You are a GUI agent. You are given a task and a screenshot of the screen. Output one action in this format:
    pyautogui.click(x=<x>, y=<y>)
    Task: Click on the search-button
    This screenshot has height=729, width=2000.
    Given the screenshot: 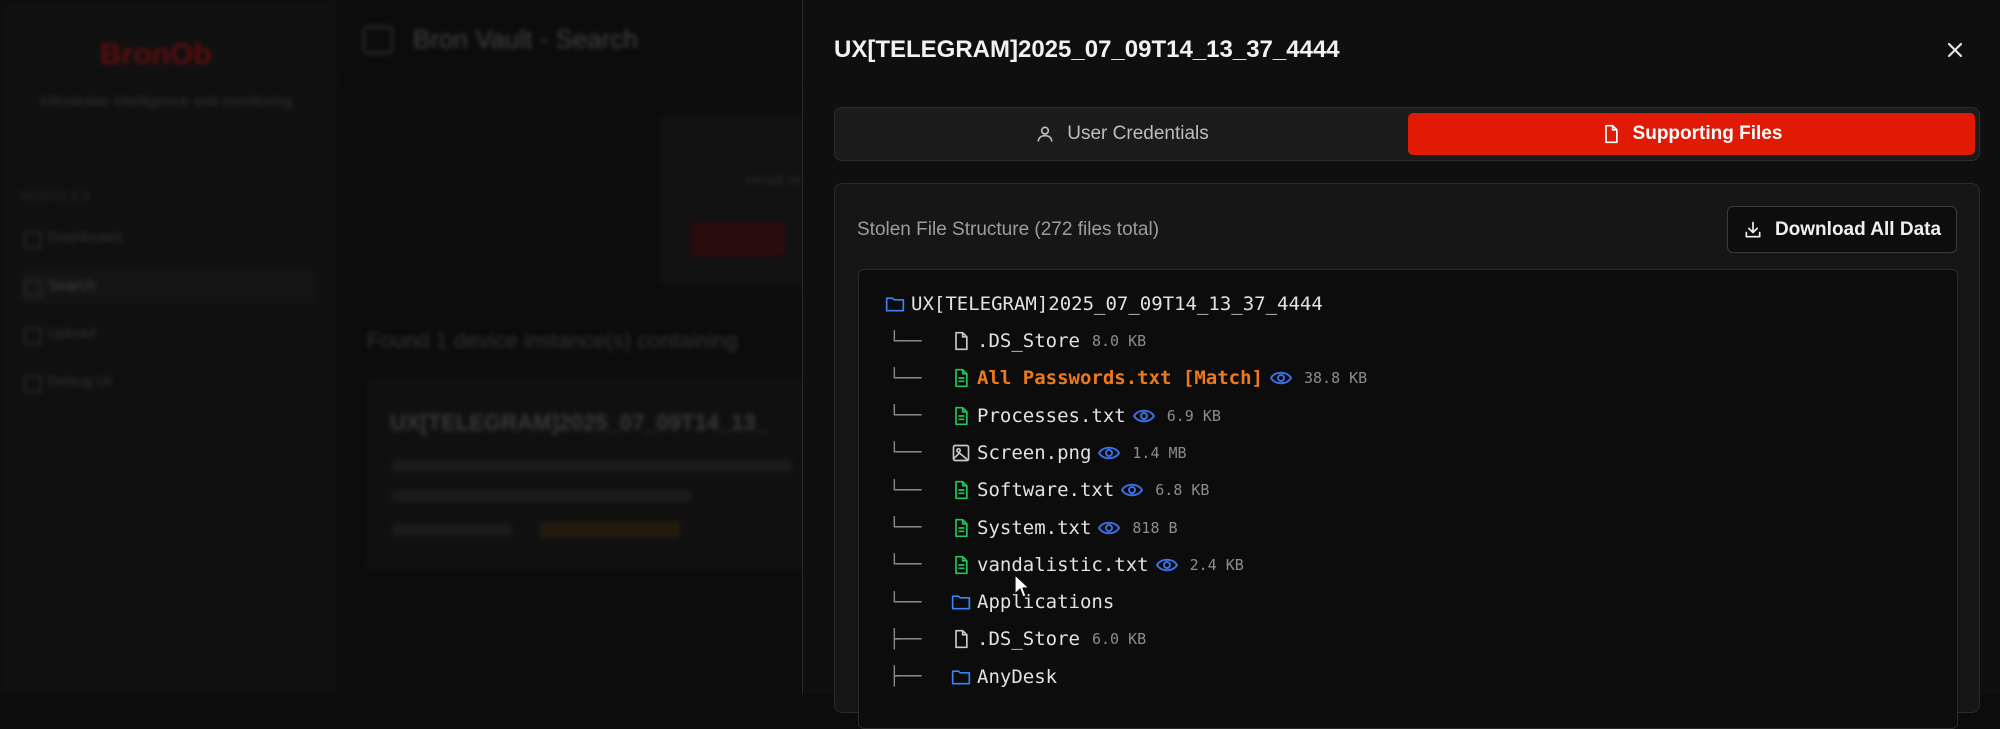 What is the action you would take?
    pyautogui.click(x=737, y=239)
    